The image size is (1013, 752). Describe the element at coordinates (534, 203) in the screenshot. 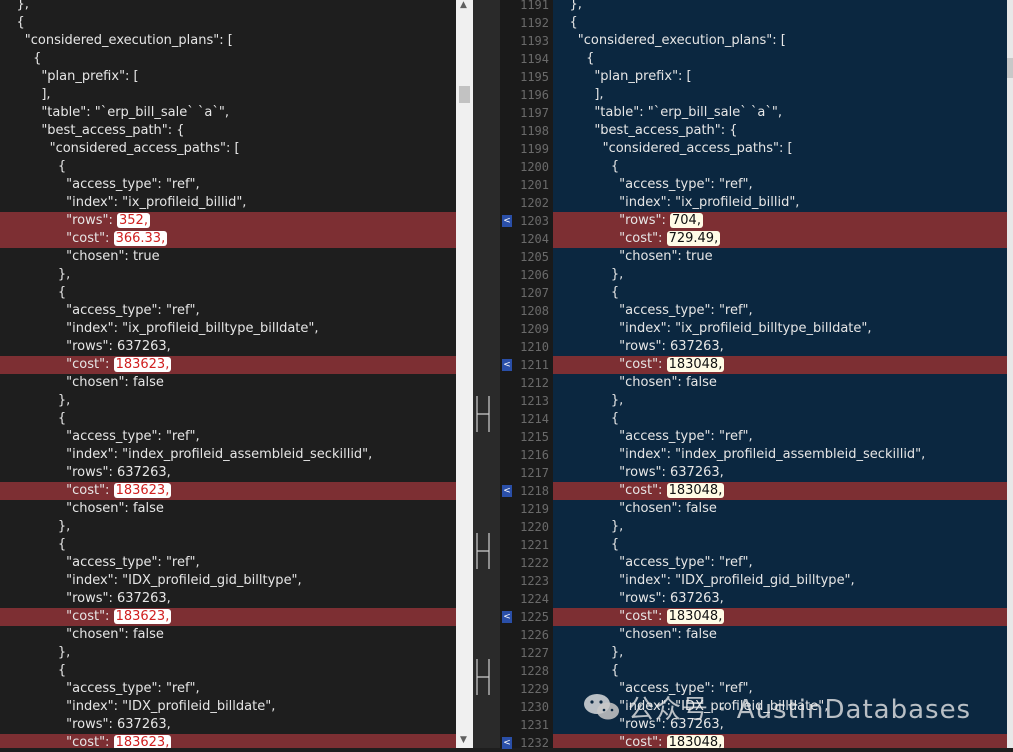

I see `line-number: 1202` at that location.